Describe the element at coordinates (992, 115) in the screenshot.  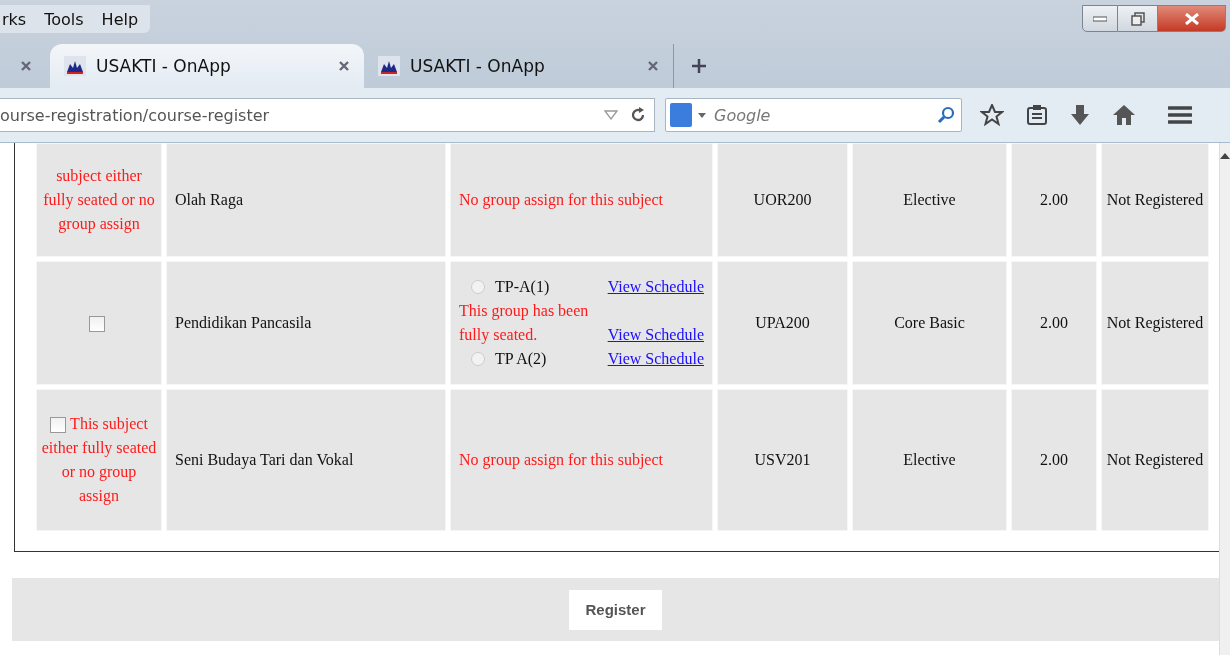
I see `star-icon` at that location.